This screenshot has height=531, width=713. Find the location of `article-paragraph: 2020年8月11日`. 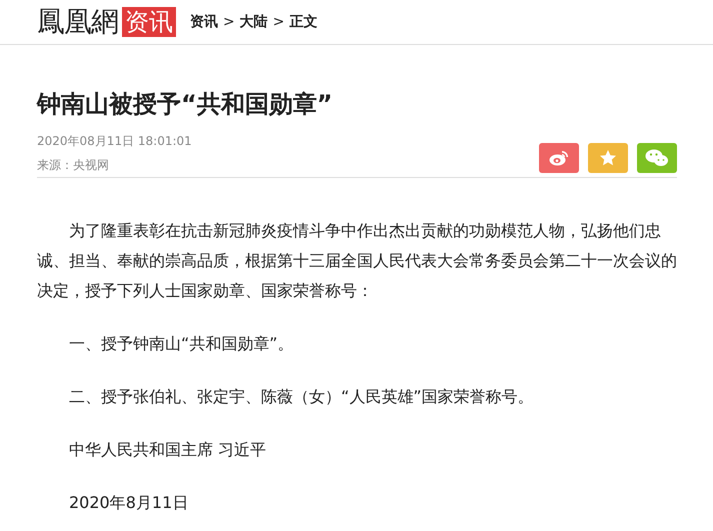

article-paragraph: 2020年8月11日 is located at coordinates (129, 503).